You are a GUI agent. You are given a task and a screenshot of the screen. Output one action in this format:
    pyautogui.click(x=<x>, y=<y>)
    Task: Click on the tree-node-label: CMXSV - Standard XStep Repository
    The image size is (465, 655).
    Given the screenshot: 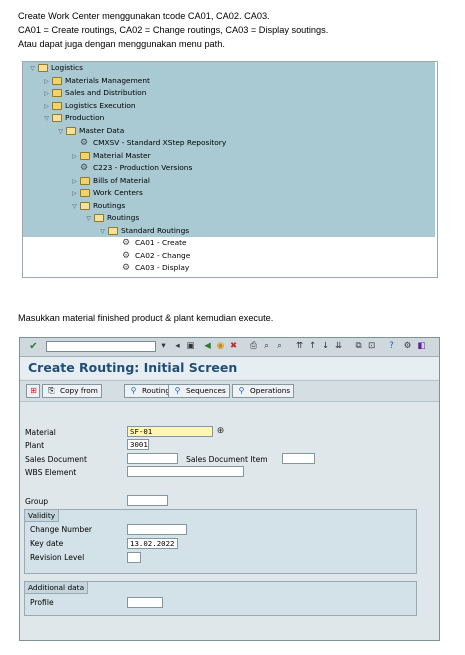 What is the action you would take?
    pyautogui.click(x=160, y=142)
    